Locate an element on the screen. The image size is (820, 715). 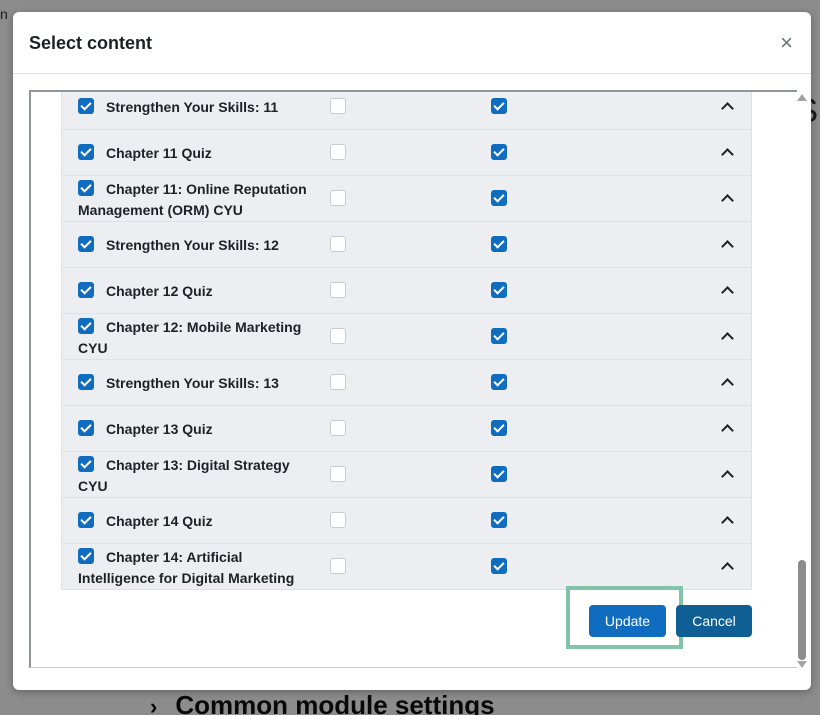
update-button: Update is located at coordinates (627, 621).